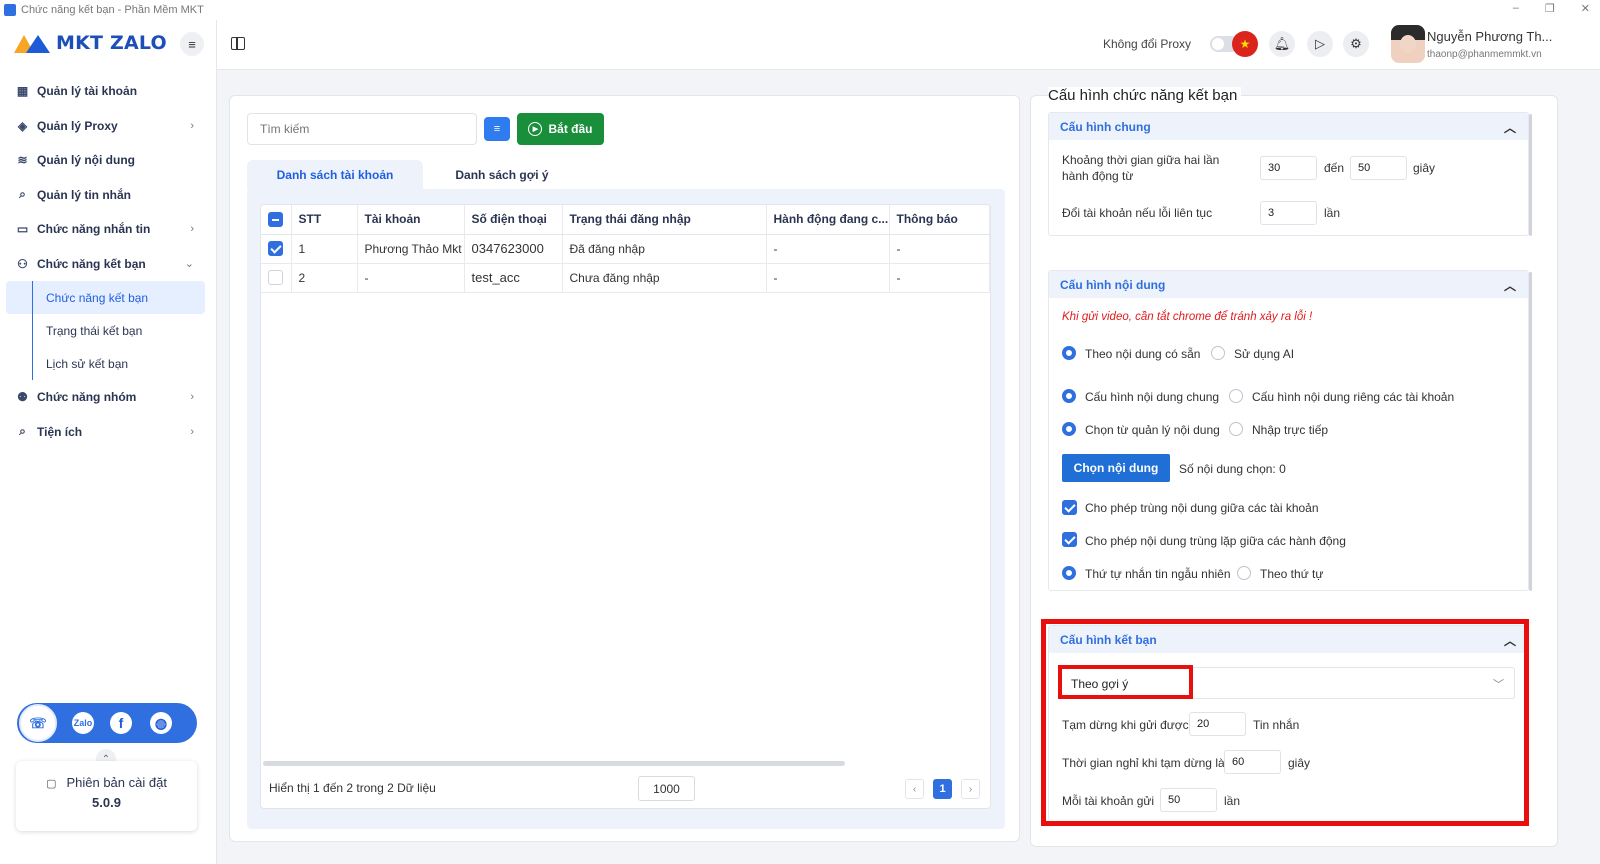 The width and height of the screenshot is (1600, 864). Describe the element at coordinates (84, 194) in the screenshot. I see `sidebar-item-label: Quản lý tin nhắn` at that location.